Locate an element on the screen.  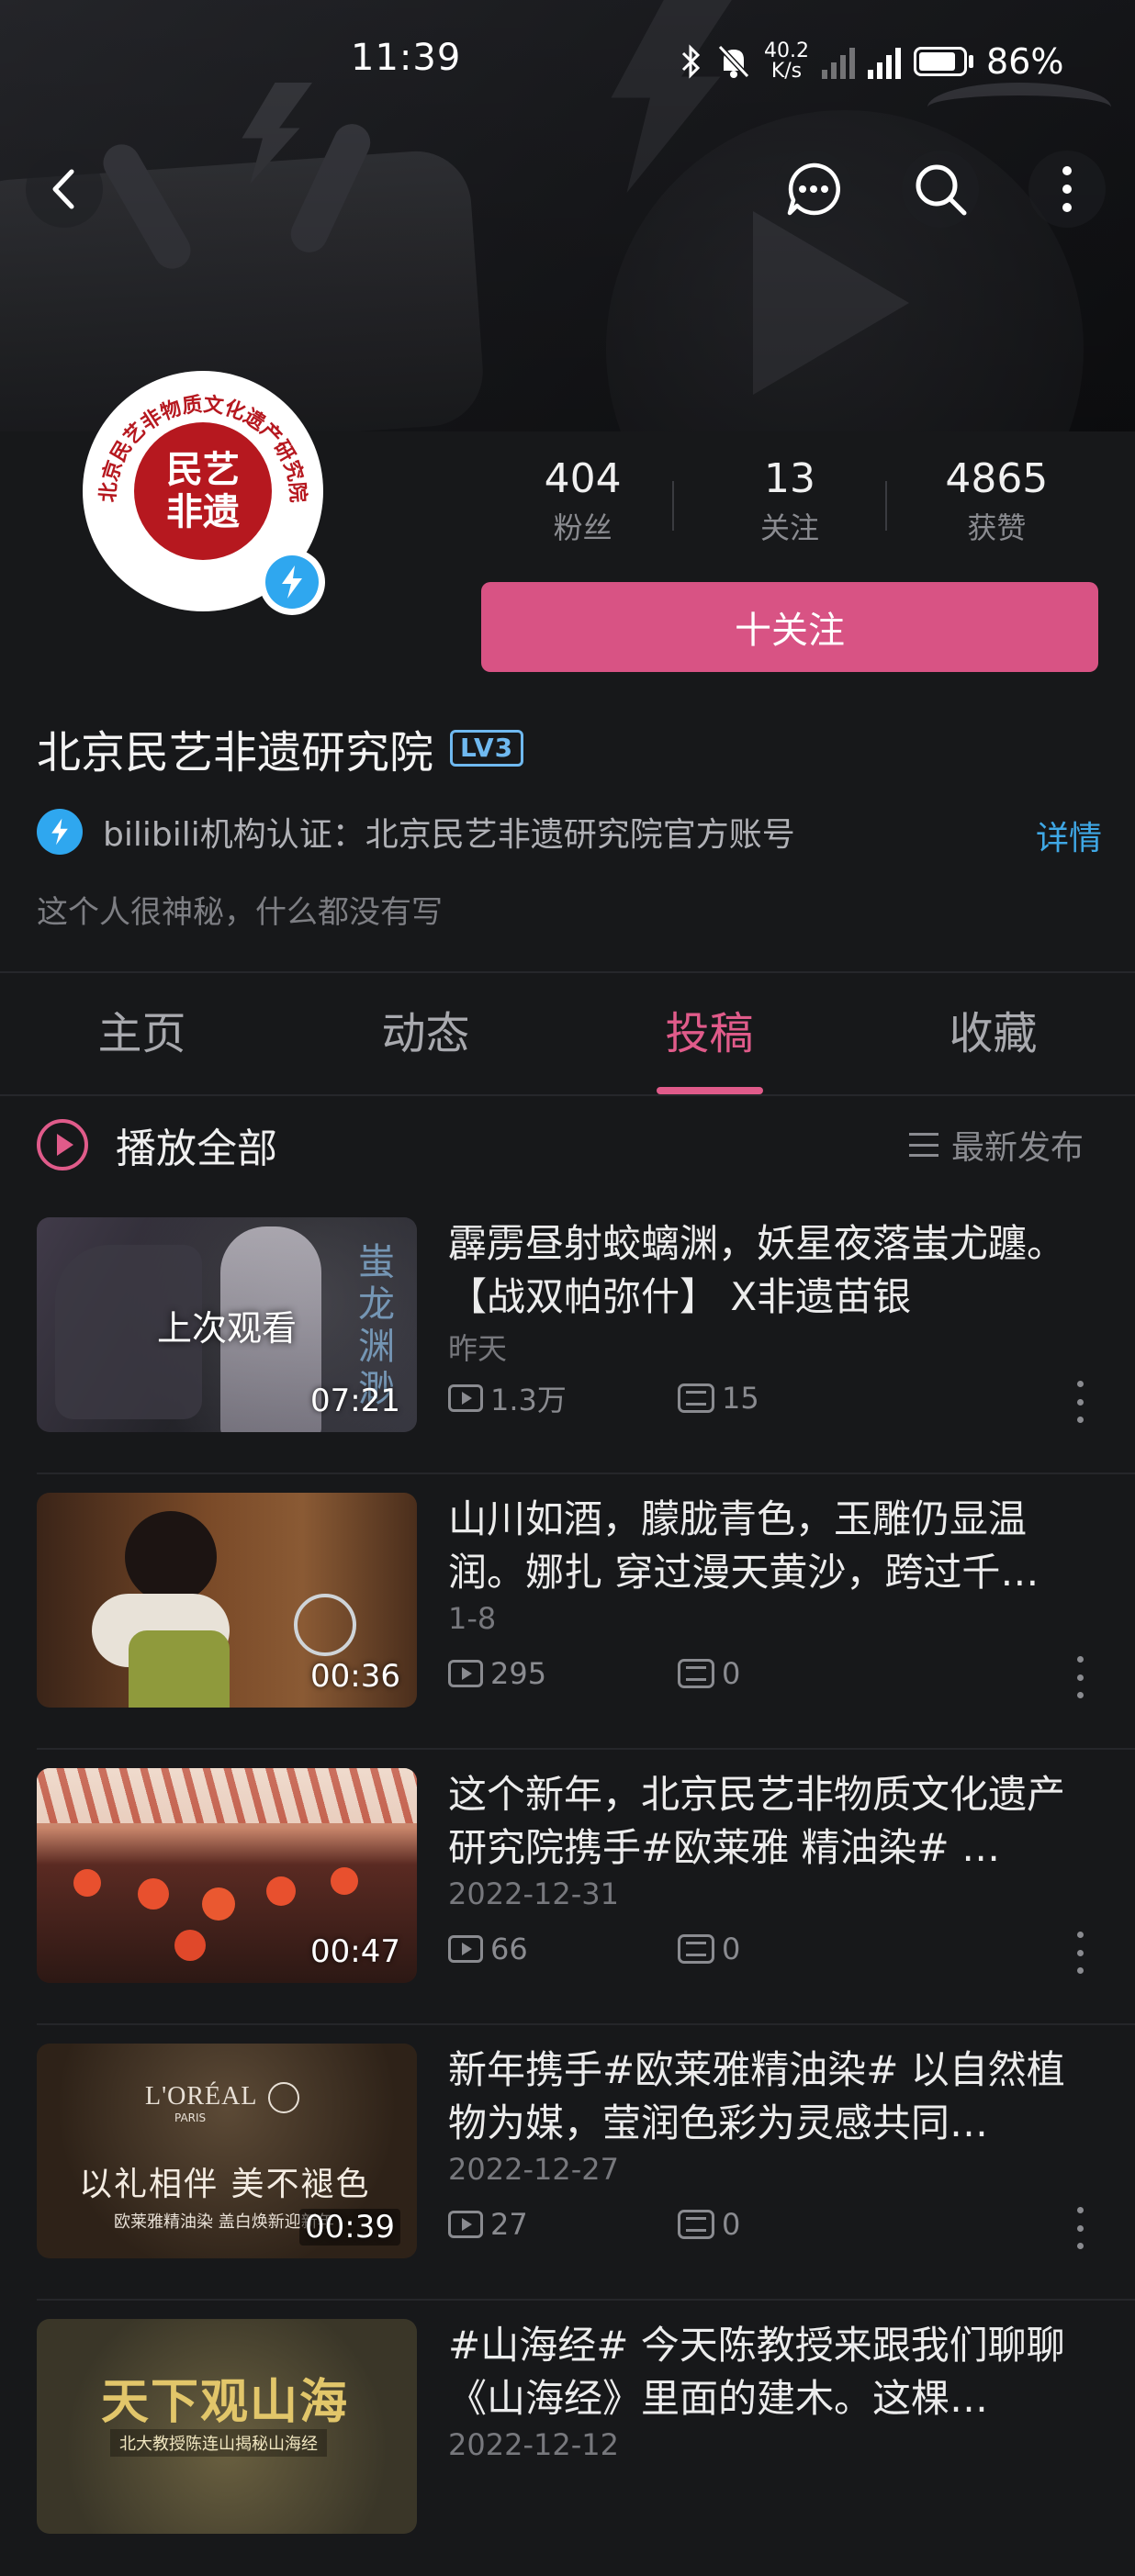
thumbnail-brand-sub: PARIS is located at coordinates (190, 2117).